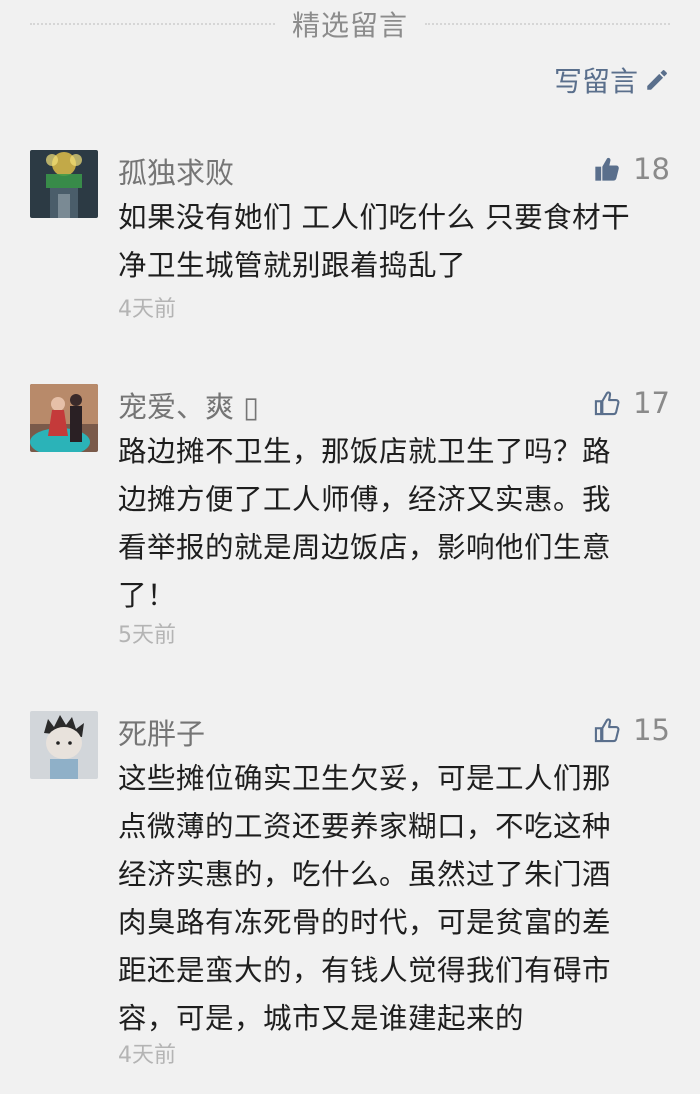  I want to click on content-line: 经济实惠的，吃什么。虽然过了朱门酒, so click(365, 874).